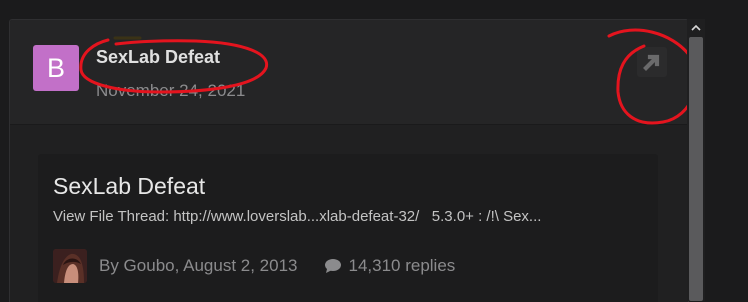 The height and width of the screenshot is (302, 748). I want to click on reply-count: 14,310 replies, so click(389, 266).